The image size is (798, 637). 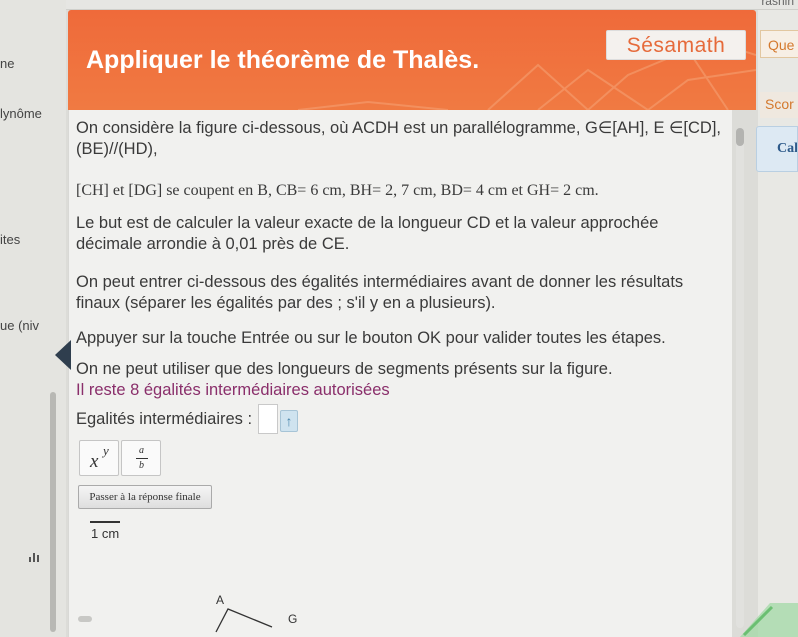 I want to click on intermediate-label: Egalités intermédiaires :, so click(x=164, y=419).